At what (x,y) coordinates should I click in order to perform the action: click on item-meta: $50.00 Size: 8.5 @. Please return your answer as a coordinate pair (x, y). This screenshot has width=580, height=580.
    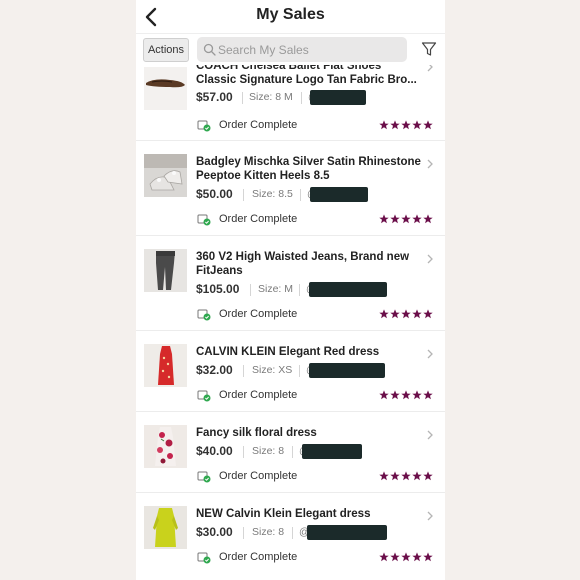
    Looking at the image, I should click on (316, 195).